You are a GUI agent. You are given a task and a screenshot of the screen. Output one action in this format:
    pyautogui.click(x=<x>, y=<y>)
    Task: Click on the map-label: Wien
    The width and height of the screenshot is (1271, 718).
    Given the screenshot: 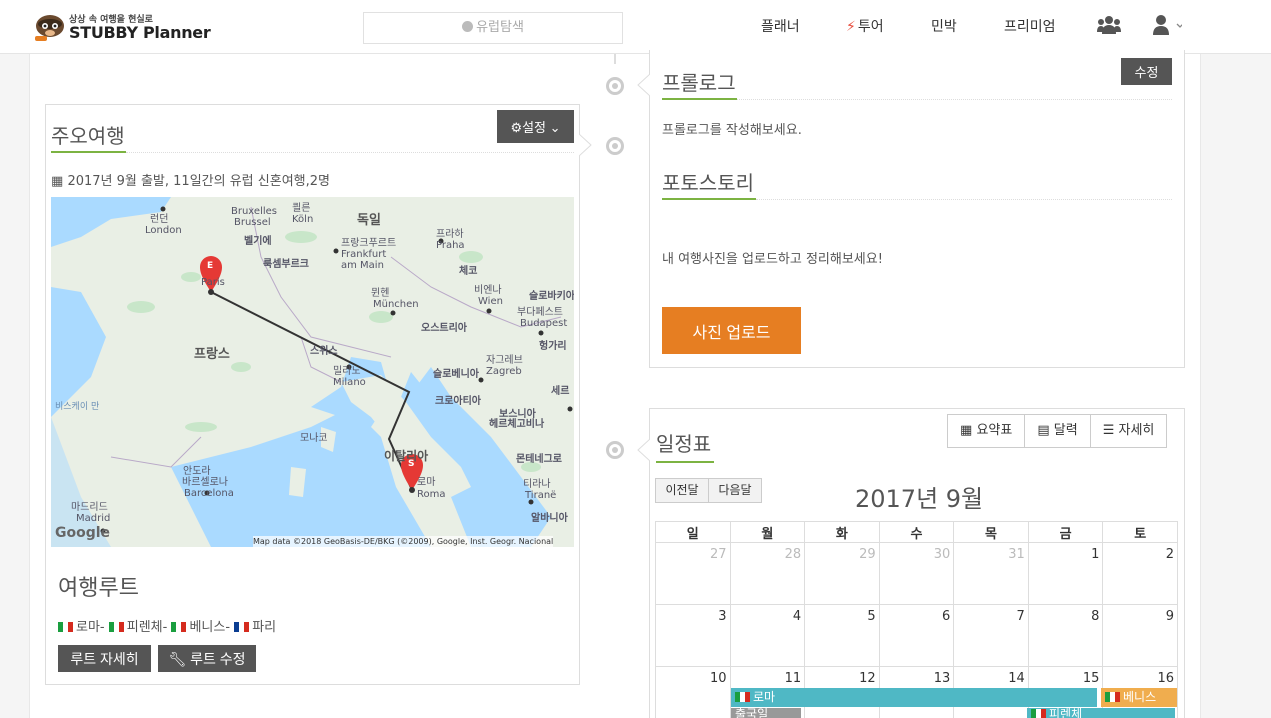 What is the action you would take?
    pyautogui.click(x=490, y=301)
    